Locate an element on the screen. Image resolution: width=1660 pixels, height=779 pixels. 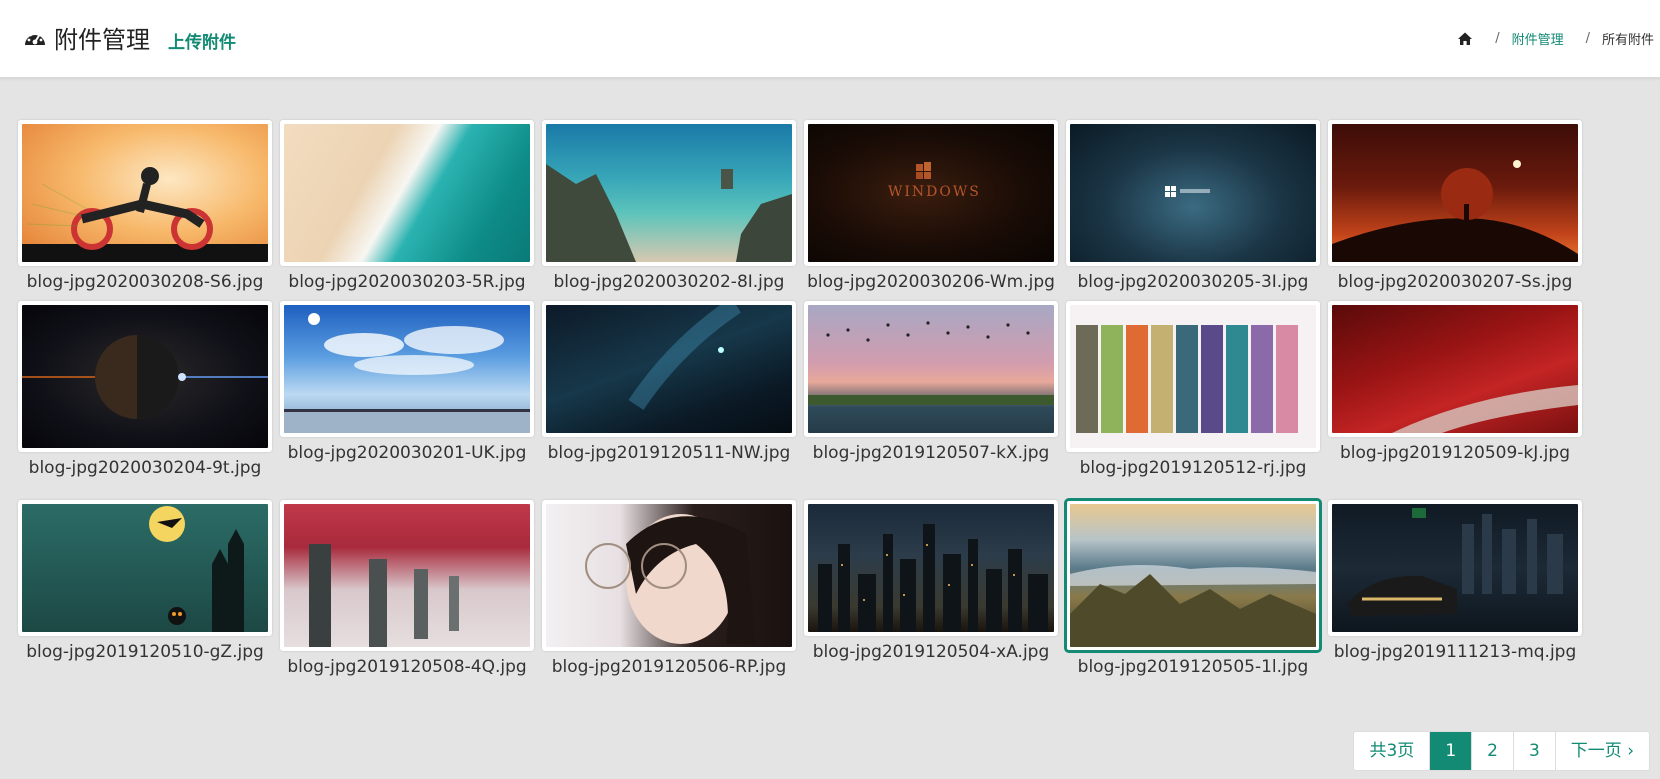
brand: 附件管理 上传附件 is located at coordinates (129, 37).